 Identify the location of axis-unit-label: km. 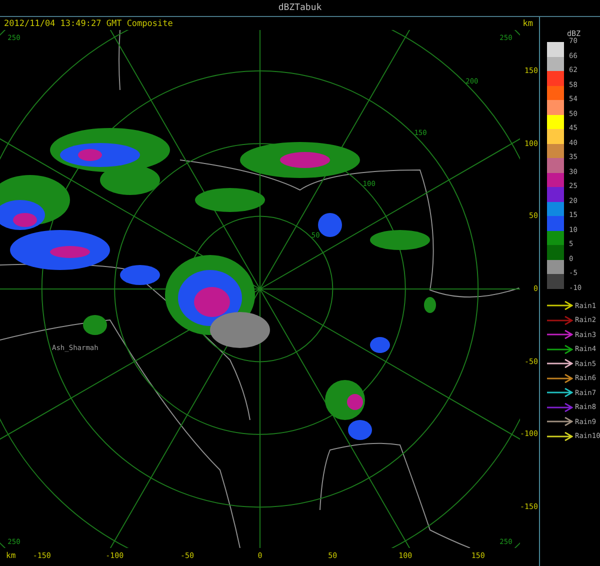
(11, 555).